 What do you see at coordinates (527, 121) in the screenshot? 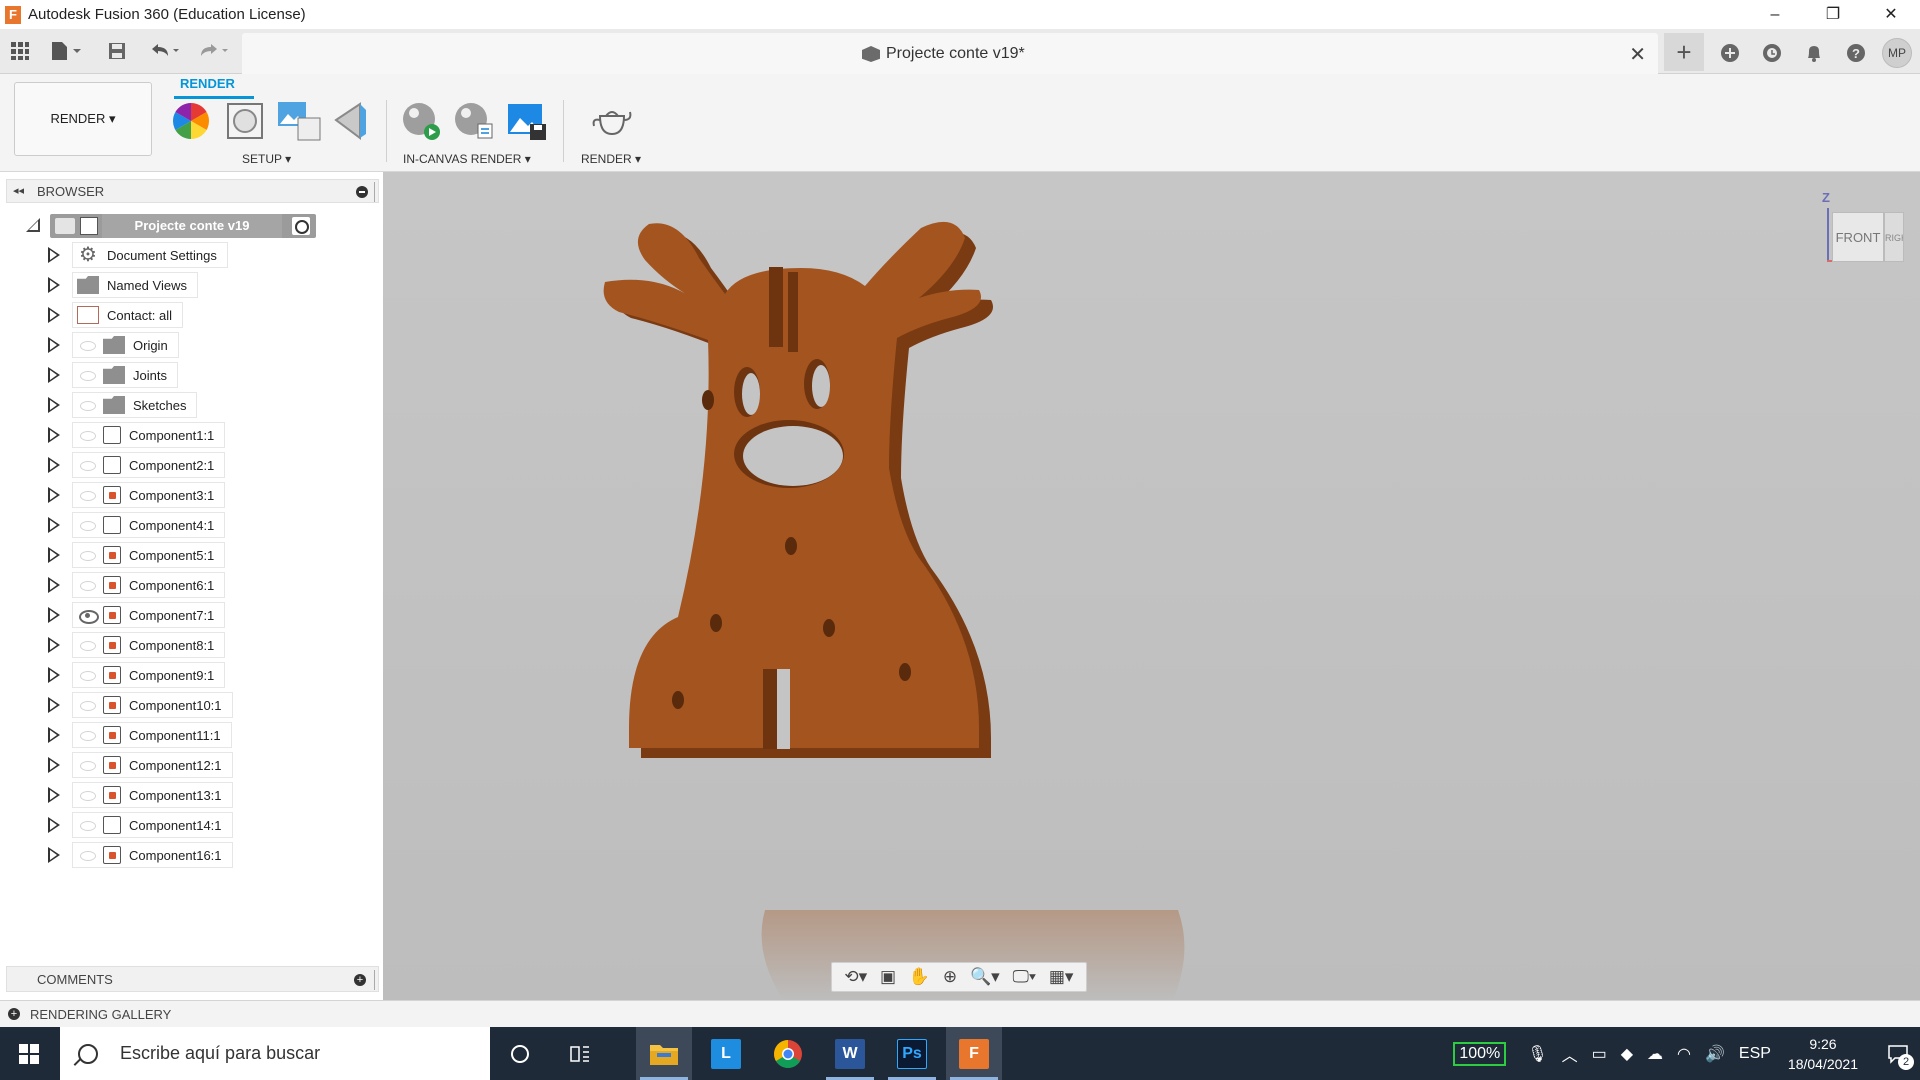
I see `capture-image-icon` at bounding box center [527, 121].